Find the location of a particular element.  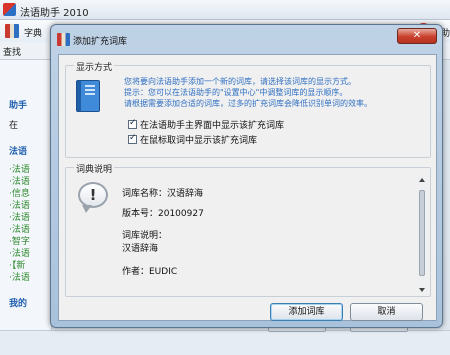

group-label: 词典说明 is located at coordinates (94, 168).